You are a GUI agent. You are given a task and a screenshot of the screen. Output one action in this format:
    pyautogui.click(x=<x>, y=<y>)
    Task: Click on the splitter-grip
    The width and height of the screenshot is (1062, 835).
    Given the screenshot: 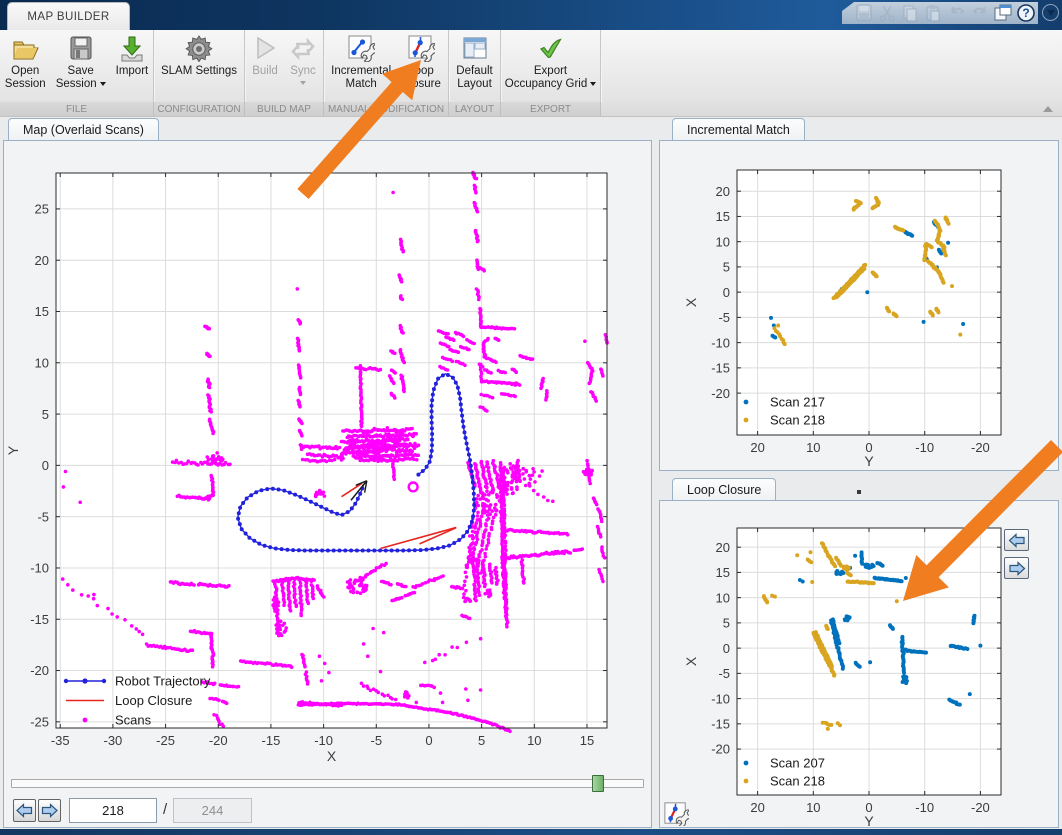 What is the action you would take?
    pyautogui.click(x=859, y=492)
    